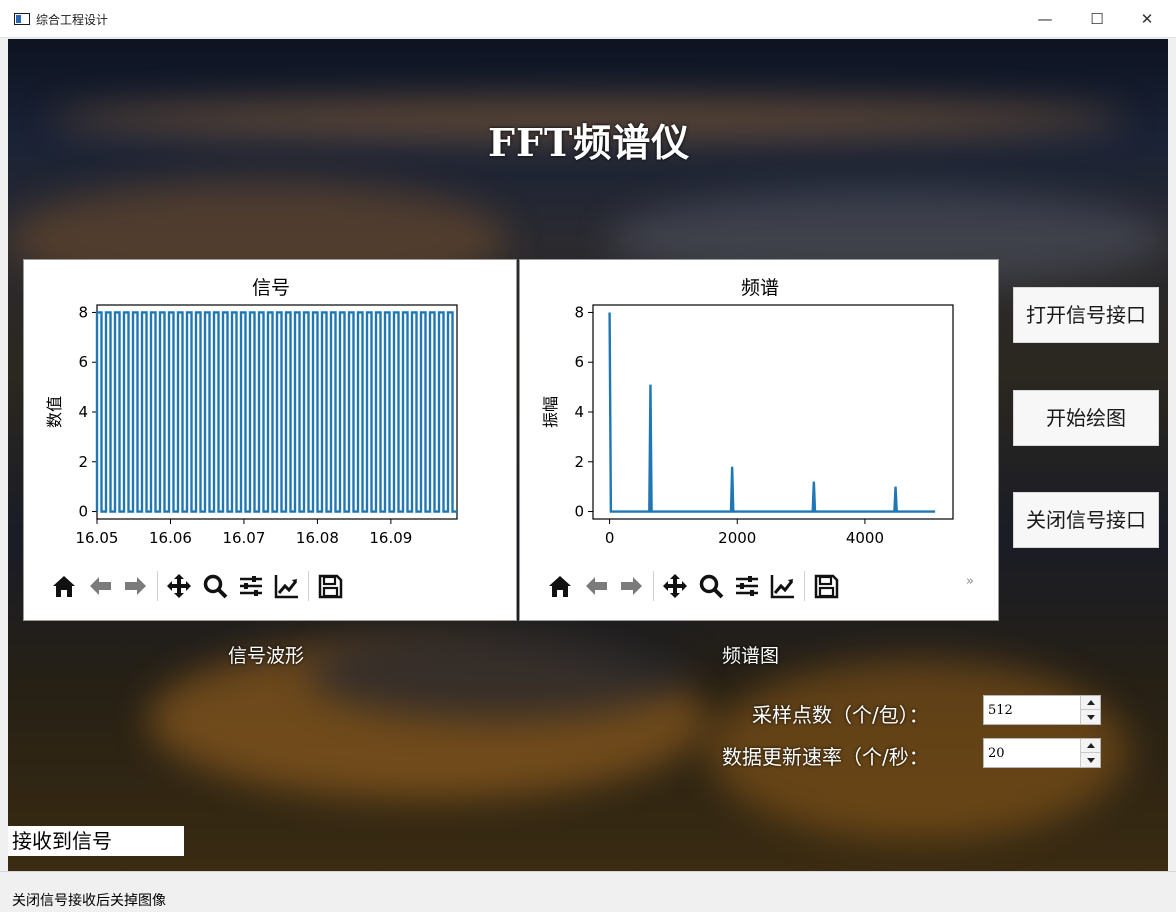  I want to click on close-signal-port-button: 关闭信号接口, so click(1086, 520).